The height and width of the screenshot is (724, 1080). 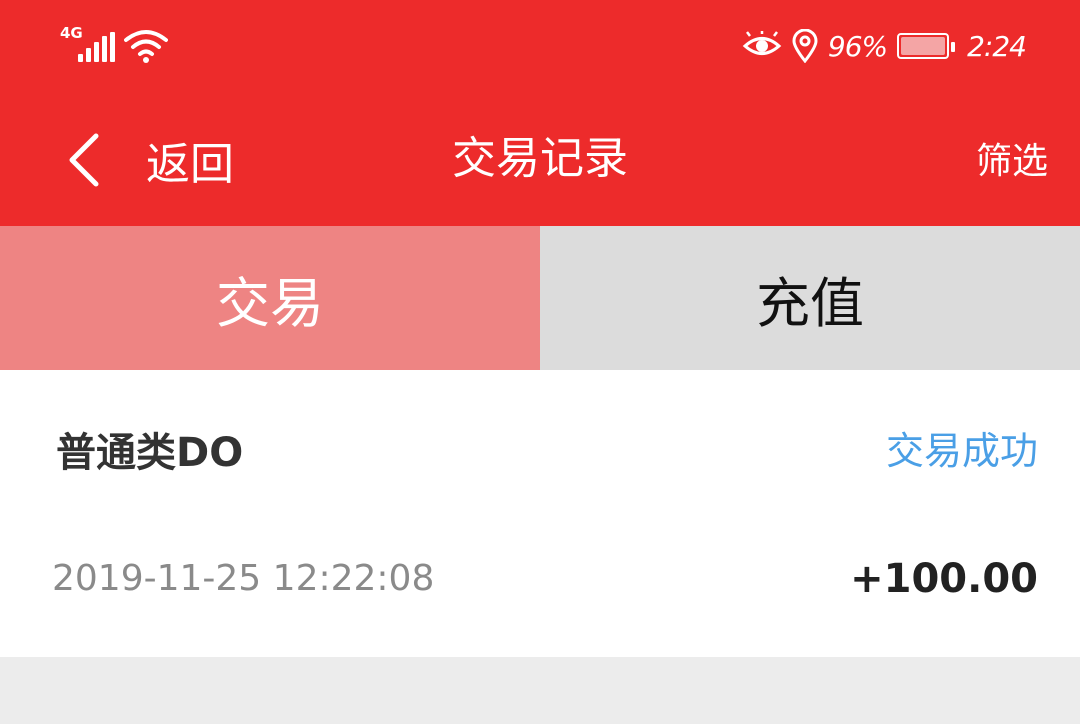 I want to click on record-amount: +100.00, so click(x=944, y=579).